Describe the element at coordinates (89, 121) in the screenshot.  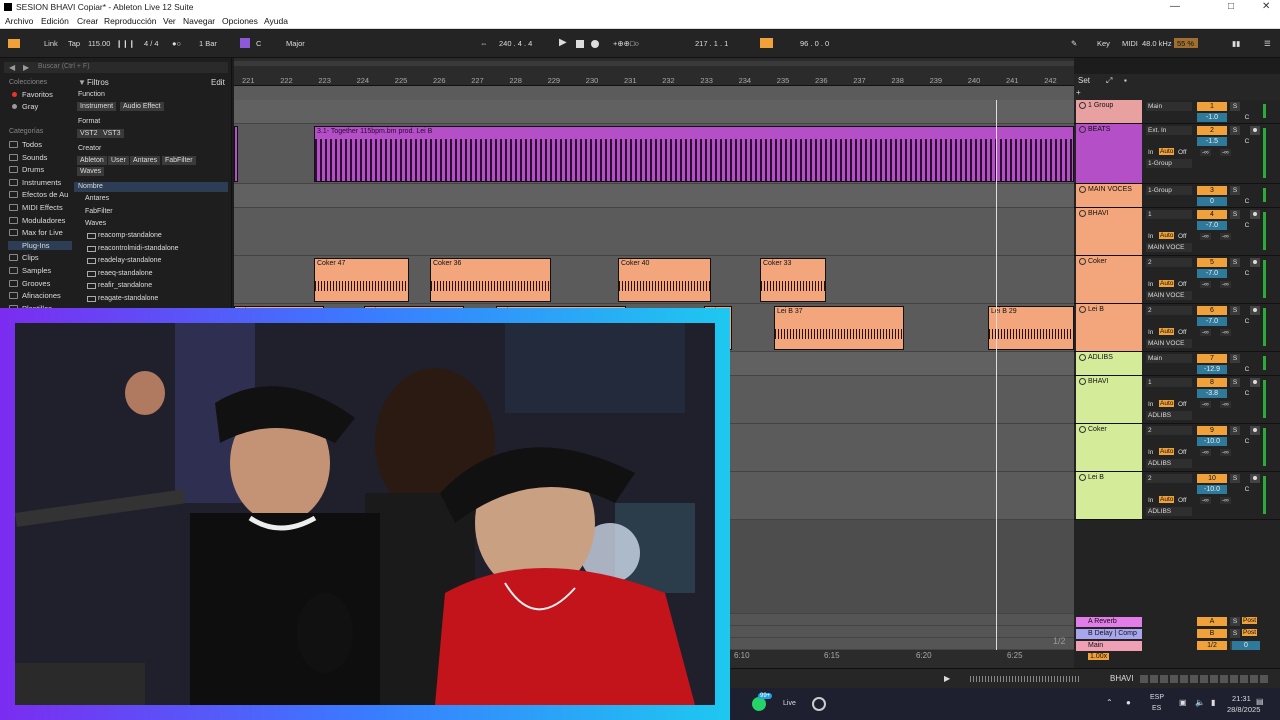
I see `format-filter-label: Format` at that location.